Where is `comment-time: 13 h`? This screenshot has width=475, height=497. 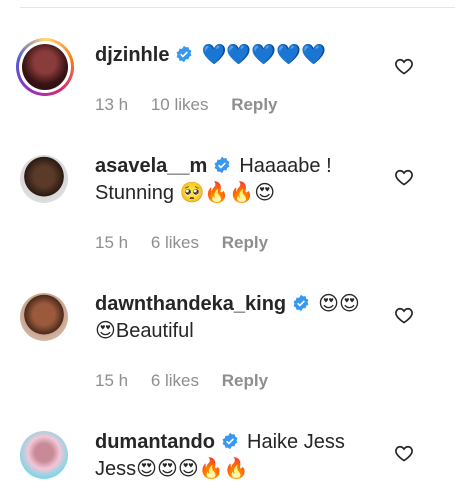 comment-time: 13 h is located at coordinates (112, 104).